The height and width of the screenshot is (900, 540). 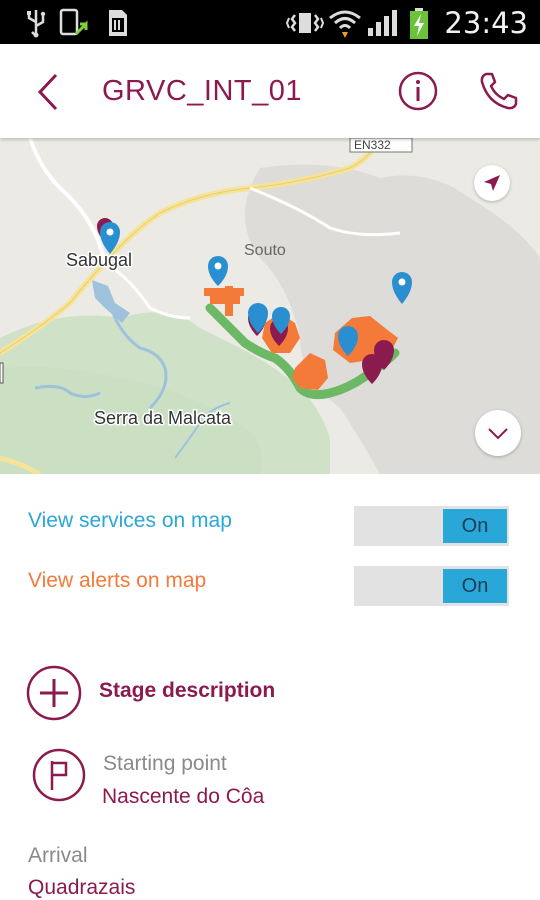 What do you see at coordinates (183, 796) in the screenshot?
I see `starting-point-value: Nascente do Côa` at bounding box center [183, 796].